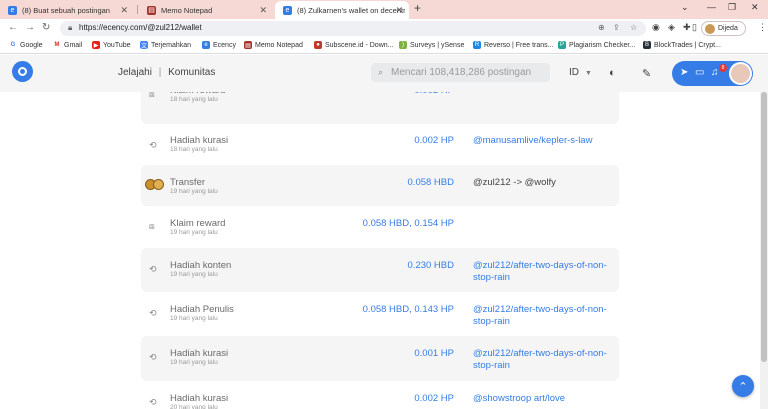 This screenshot has height=409, width=768. I want to click on language-selector: ID ▼, so click(580, 72).